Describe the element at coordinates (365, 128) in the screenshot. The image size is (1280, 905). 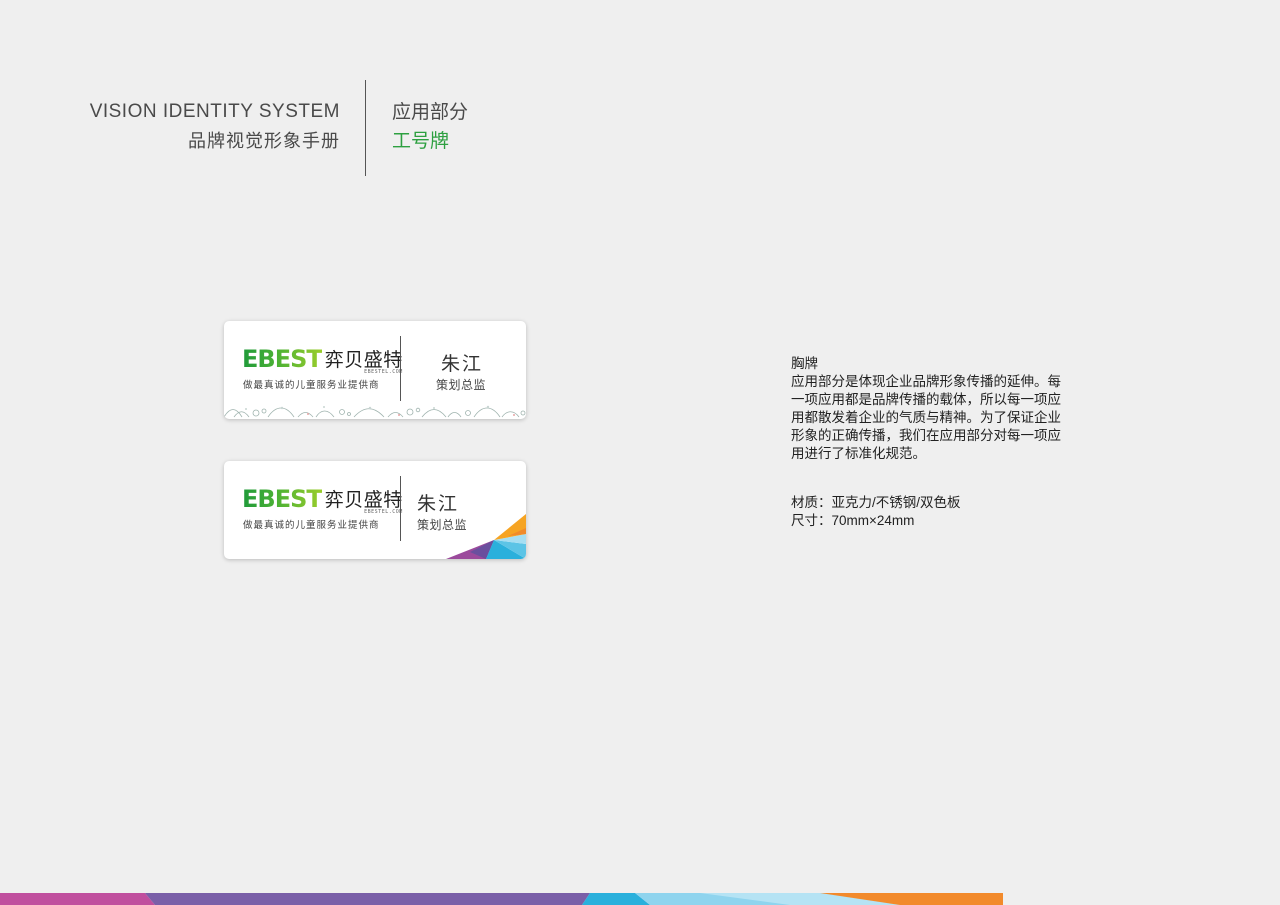
I see `header-divider` at that location.